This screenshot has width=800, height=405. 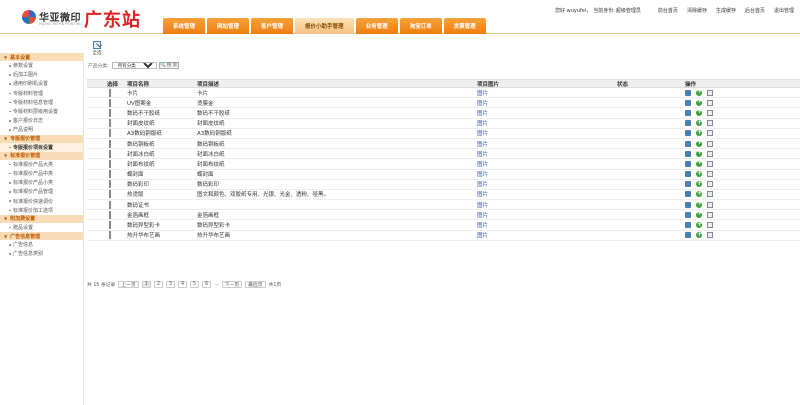 I want to click on next-page-button: 下一页, so click(x=232, y=284).